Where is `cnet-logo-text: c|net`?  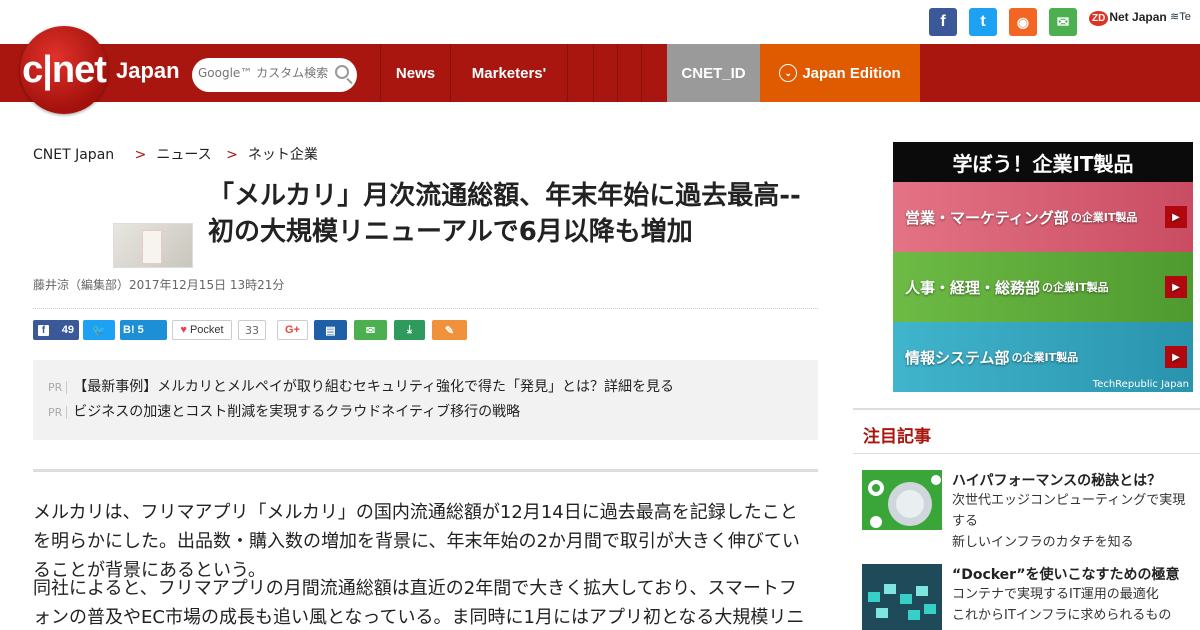
cnet-logo-text: c|net is located at coordinates (64, 69).